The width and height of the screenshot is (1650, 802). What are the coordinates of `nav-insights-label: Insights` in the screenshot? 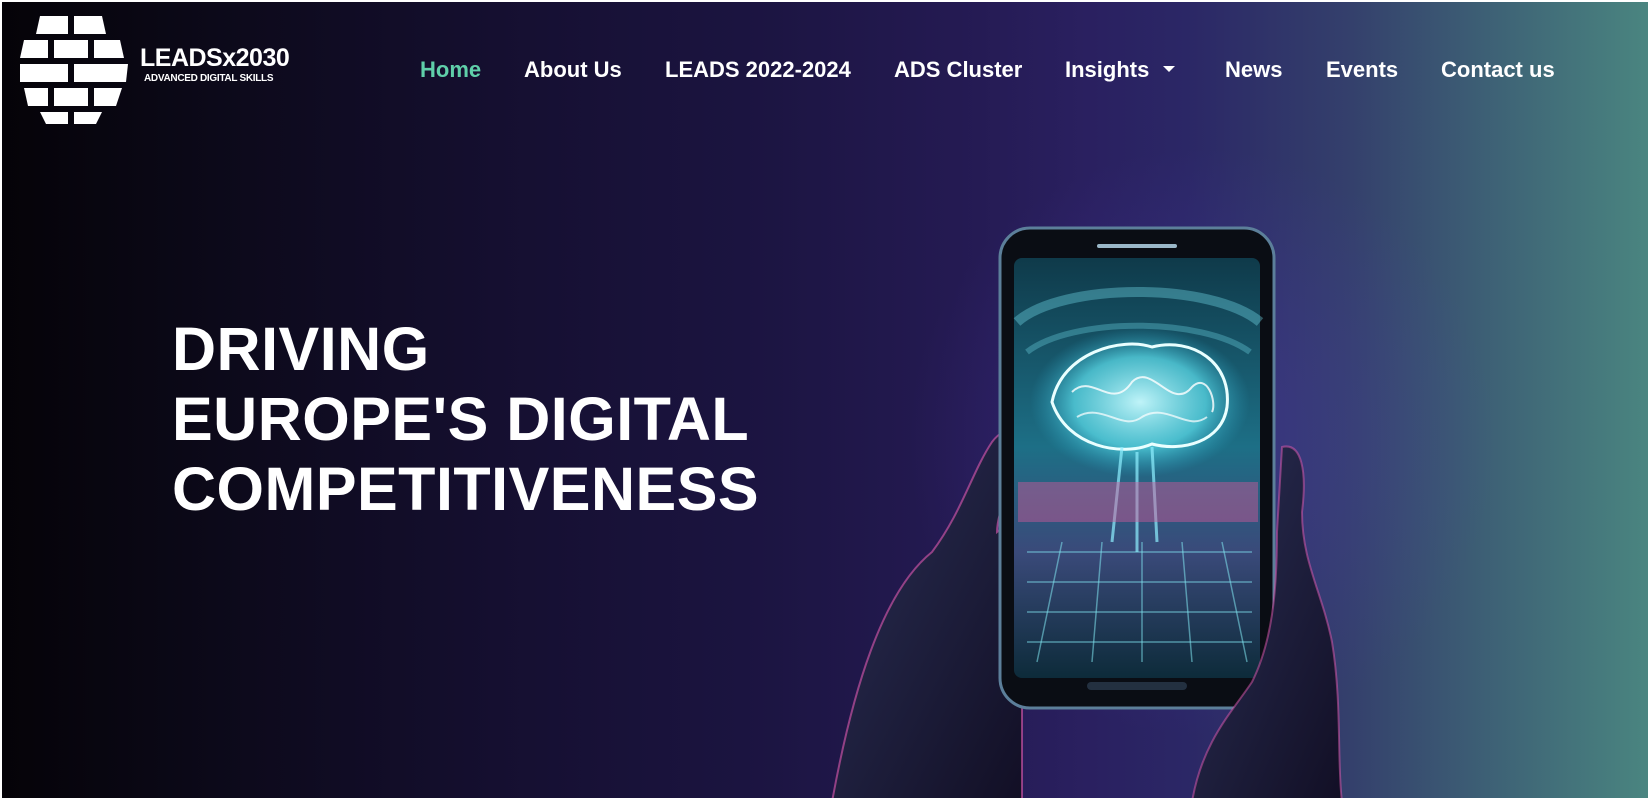 It's located at (1107, 69).